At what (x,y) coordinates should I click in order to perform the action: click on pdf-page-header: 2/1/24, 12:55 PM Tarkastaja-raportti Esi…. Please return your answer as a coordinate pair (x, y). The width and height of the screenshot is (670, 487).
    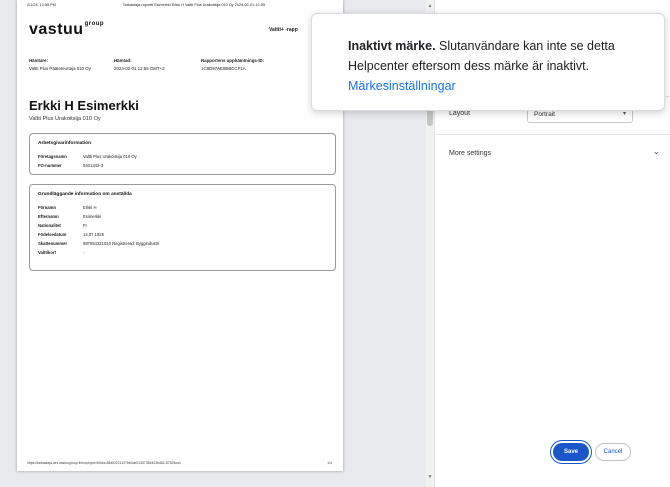
    Looking at the image, I should click on (179, 5).